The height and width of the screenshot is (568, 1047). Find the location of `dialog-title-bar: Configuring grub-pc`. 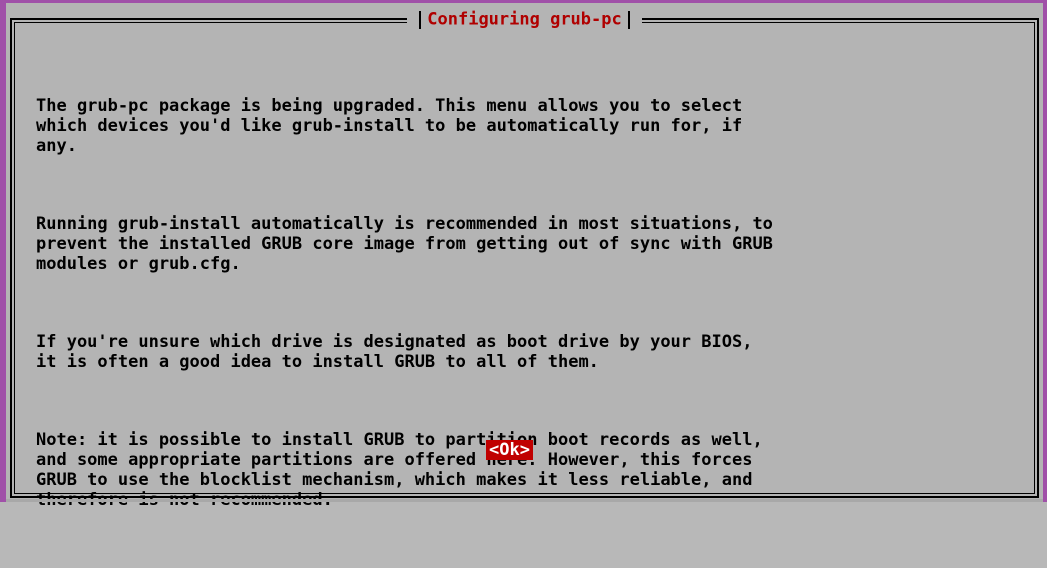

dialog-title-bar: Configuring grub-pc is located at coordinates (524, 19).